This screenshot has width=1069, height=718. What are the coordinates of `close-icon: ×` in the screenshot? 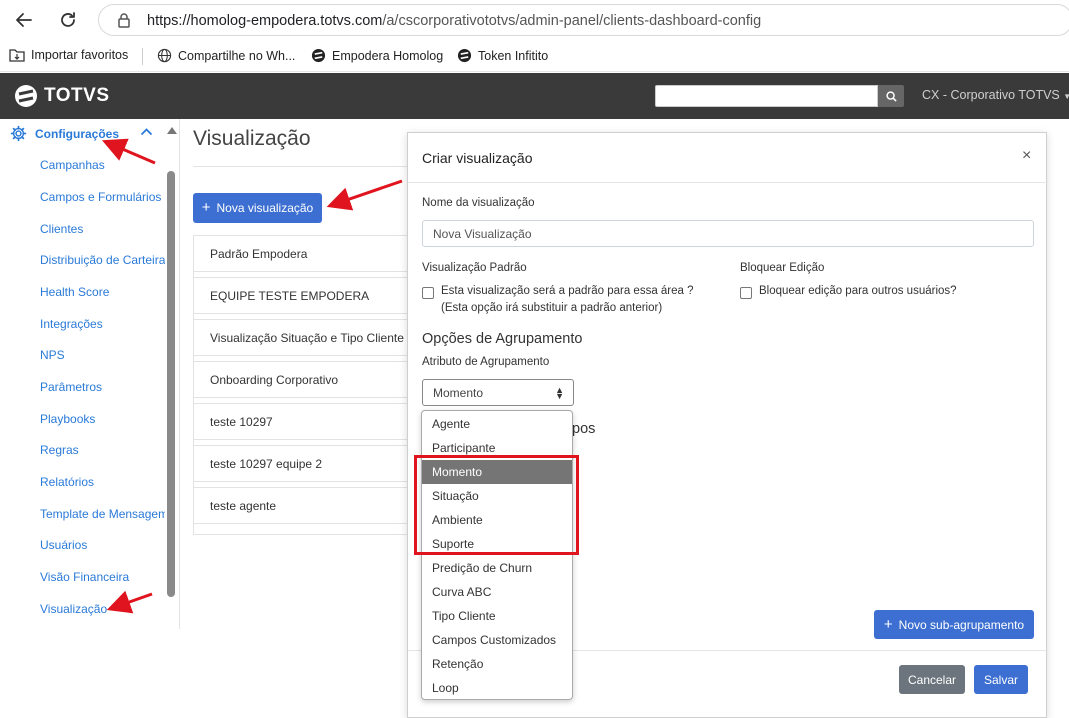 It's located at (1026, 156).